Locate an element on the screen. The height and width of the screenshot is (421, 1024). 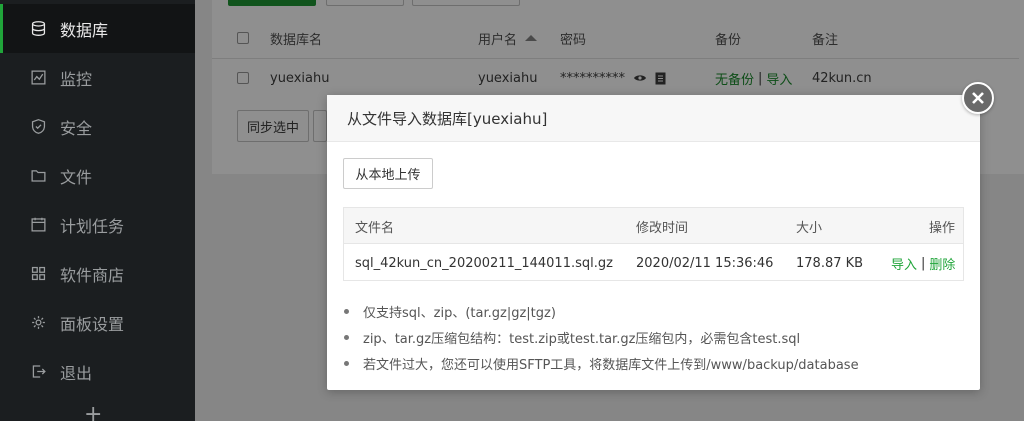
sidebar-item-label: 数据库 is located at coordinates (84, 30).